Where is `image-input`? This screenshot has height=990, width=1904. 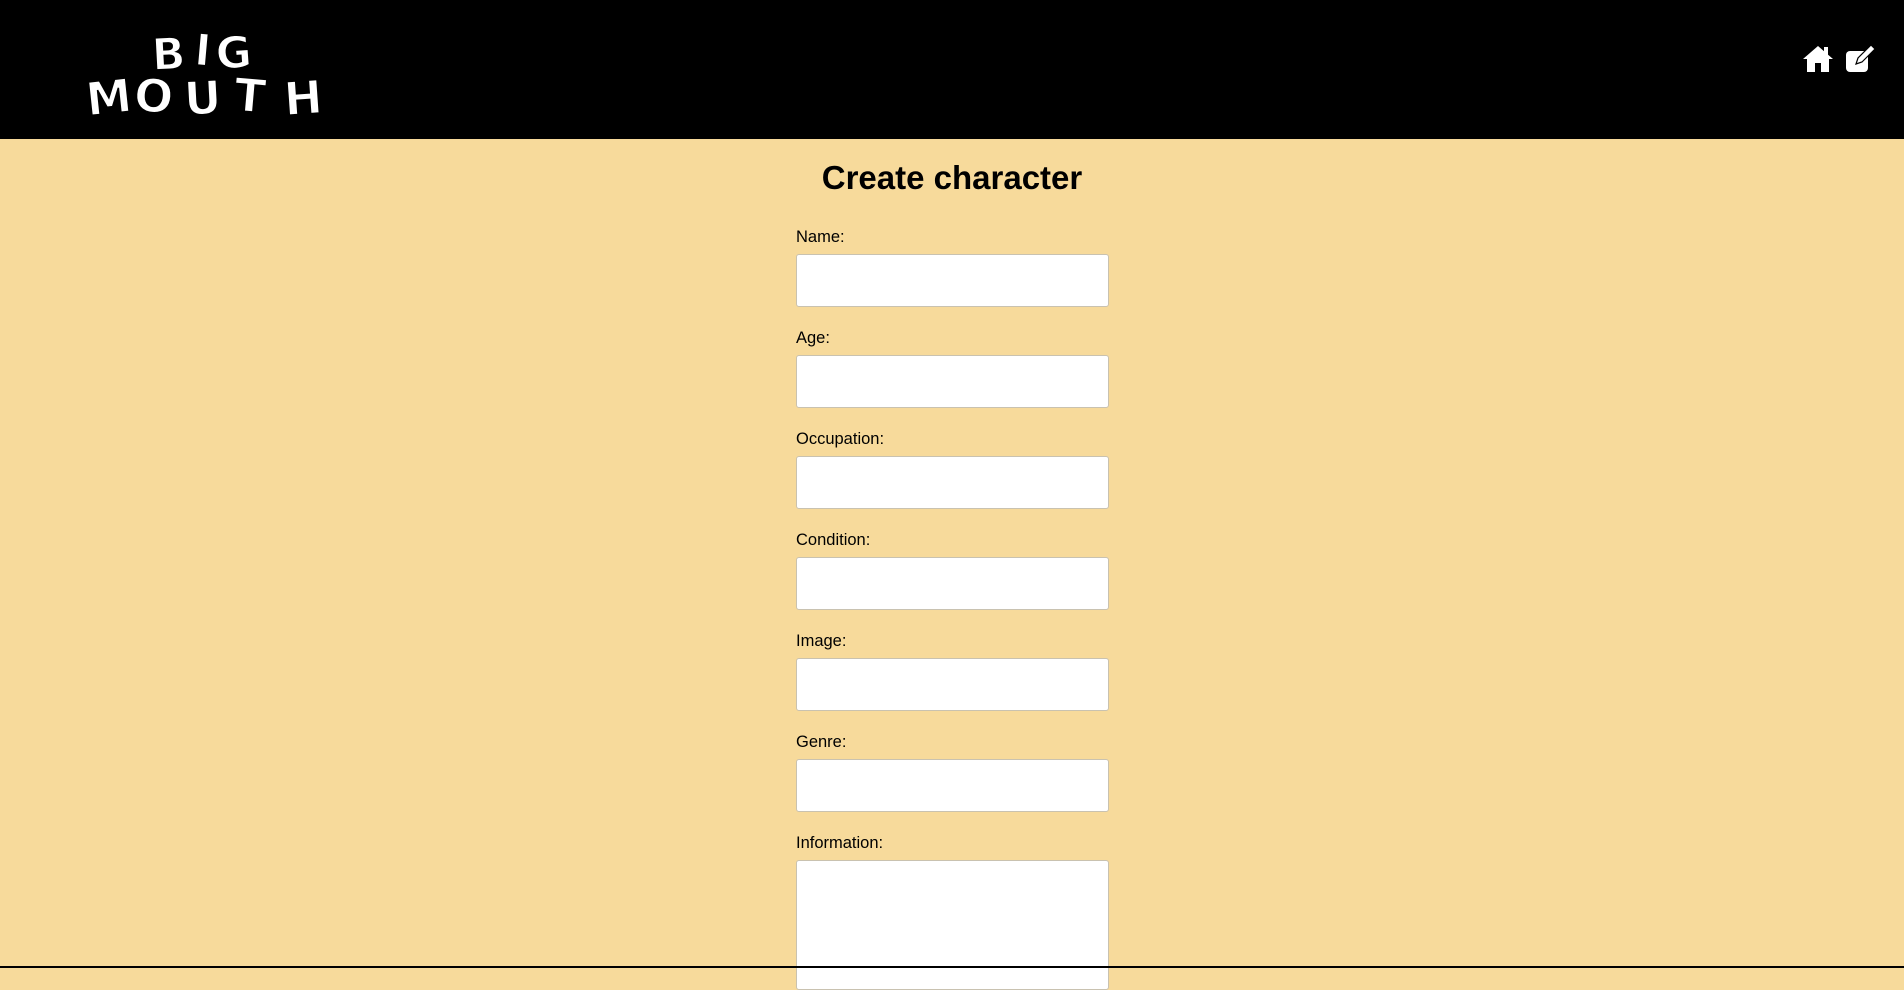 image-input is located at coordinates (952, 684).